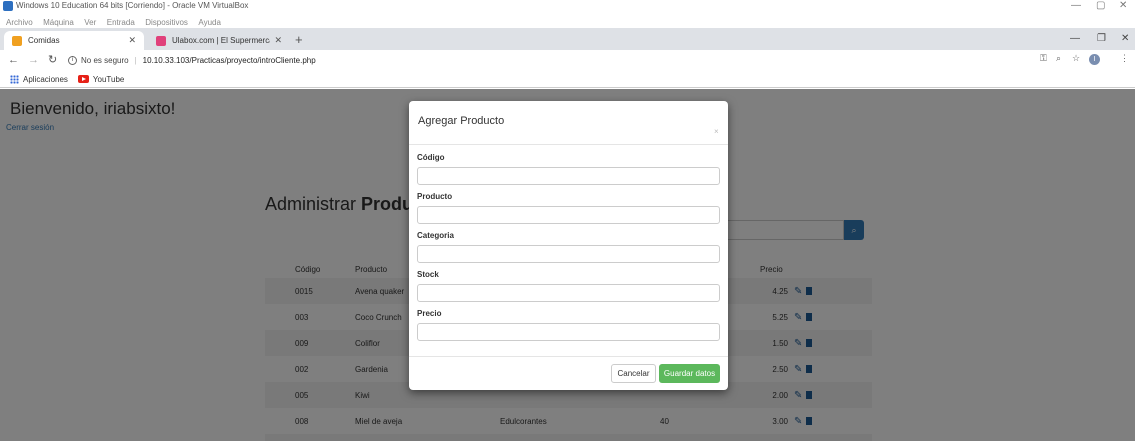  I want to click on apps-grid-icon, so click(14, 79).